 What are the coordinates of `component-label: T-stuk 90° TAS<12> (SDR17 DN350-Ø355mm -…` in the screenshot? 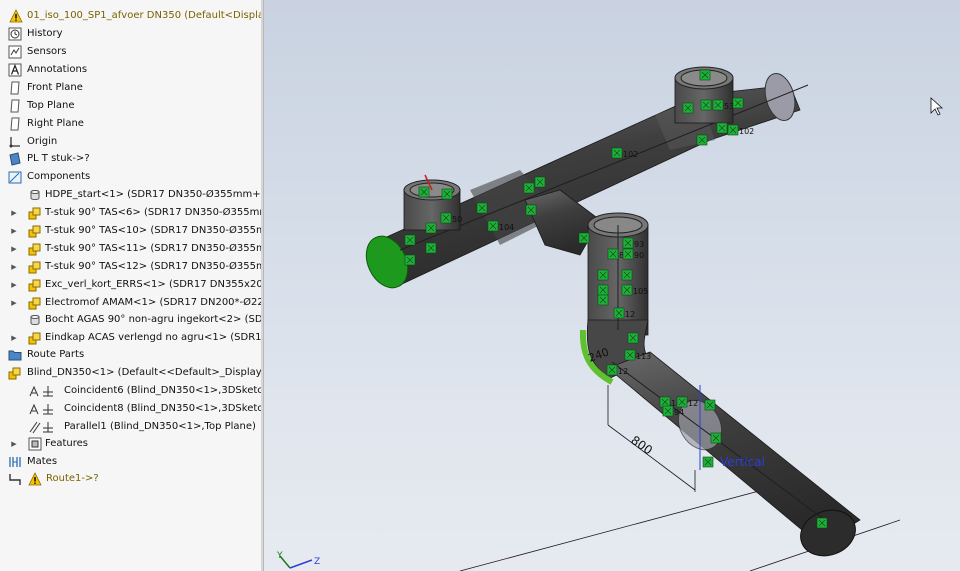 It's located at (154, 266).